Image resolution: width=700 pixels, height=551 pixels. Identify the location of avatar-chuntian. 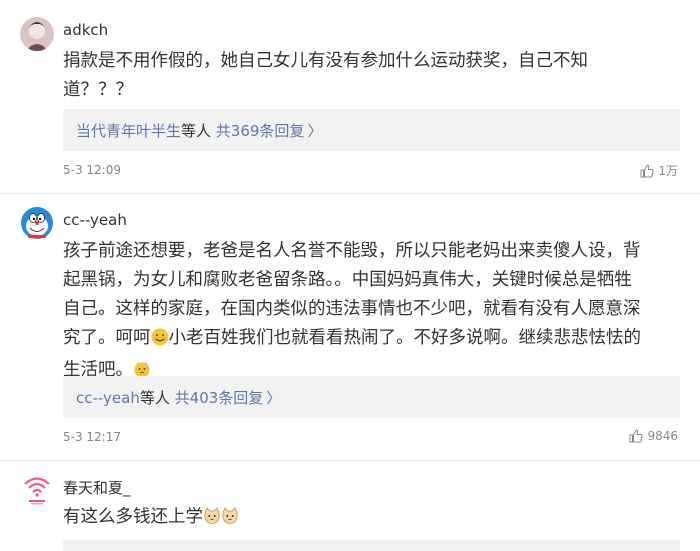
(37, 489).